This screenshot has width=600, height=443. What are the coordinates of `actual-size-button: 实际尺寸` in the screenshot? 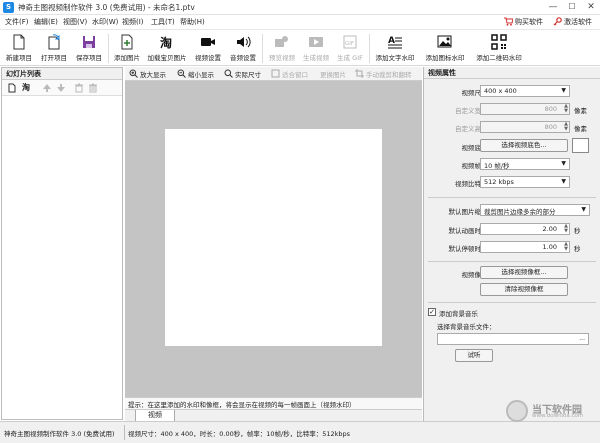 It's located at (248, 74).